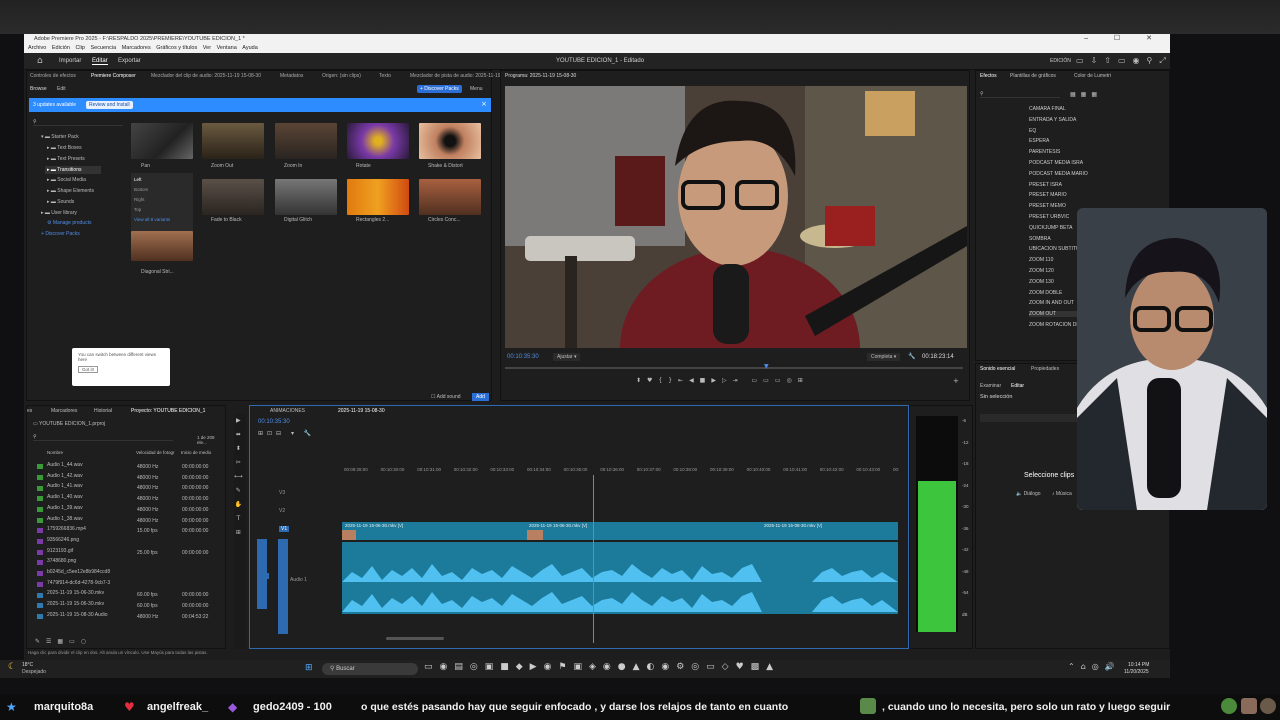 The image size is (1280, 720). I want to click on audio-track-a1, so click(620, 578).